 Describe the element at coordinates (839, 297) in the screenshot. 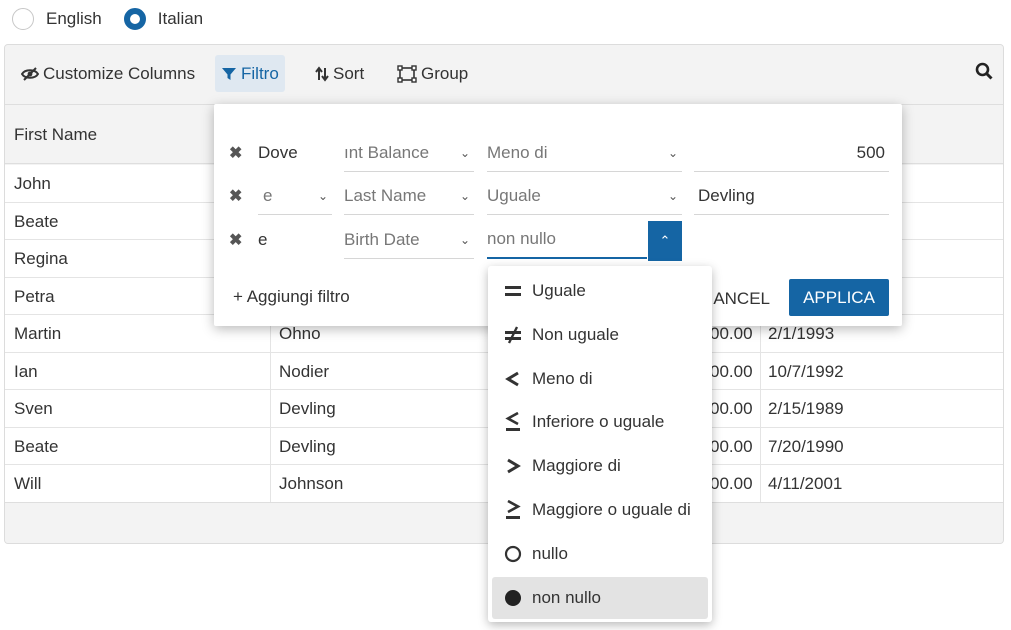

I see `apply-button: APPLICA` at that location.